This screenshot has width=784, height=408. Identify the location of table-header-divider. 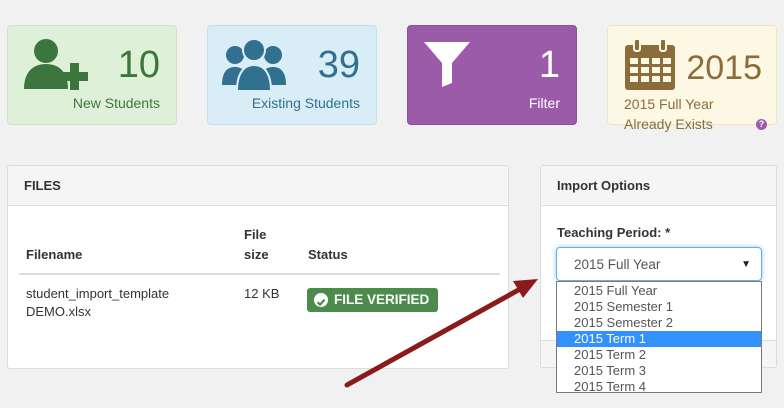
(259, 274).